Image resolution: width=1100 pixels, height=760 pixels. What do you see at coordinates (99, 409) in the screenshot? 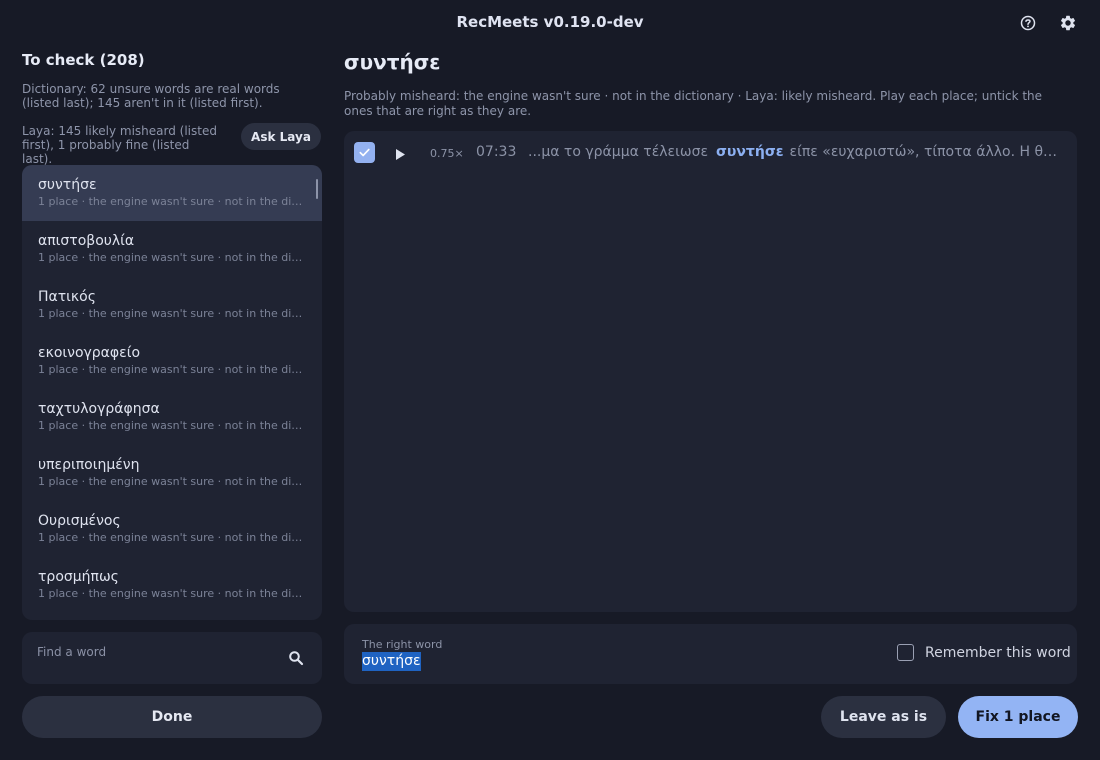
I see `list-item-word: ταχτυλογράφησα` at bounding box center [99, 409].